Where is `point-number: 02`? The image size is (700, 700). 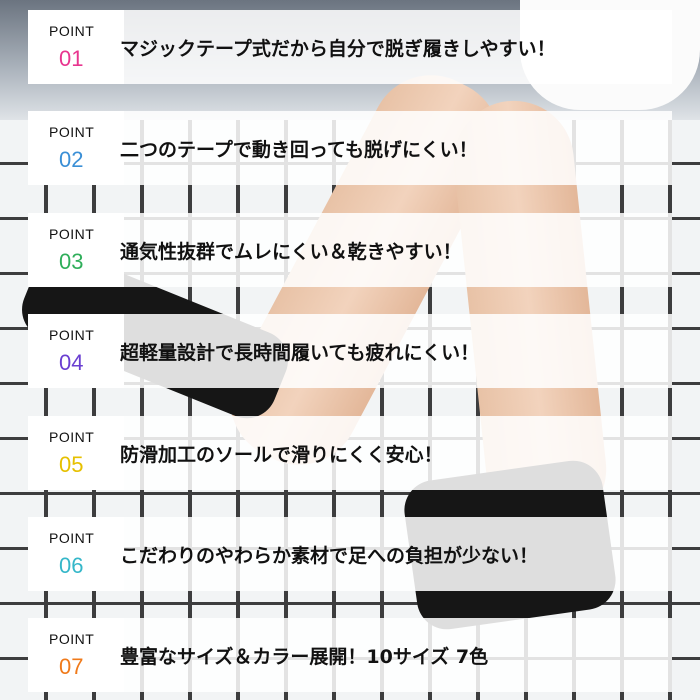 point-number: 02 is located at coordinates (71, 159).